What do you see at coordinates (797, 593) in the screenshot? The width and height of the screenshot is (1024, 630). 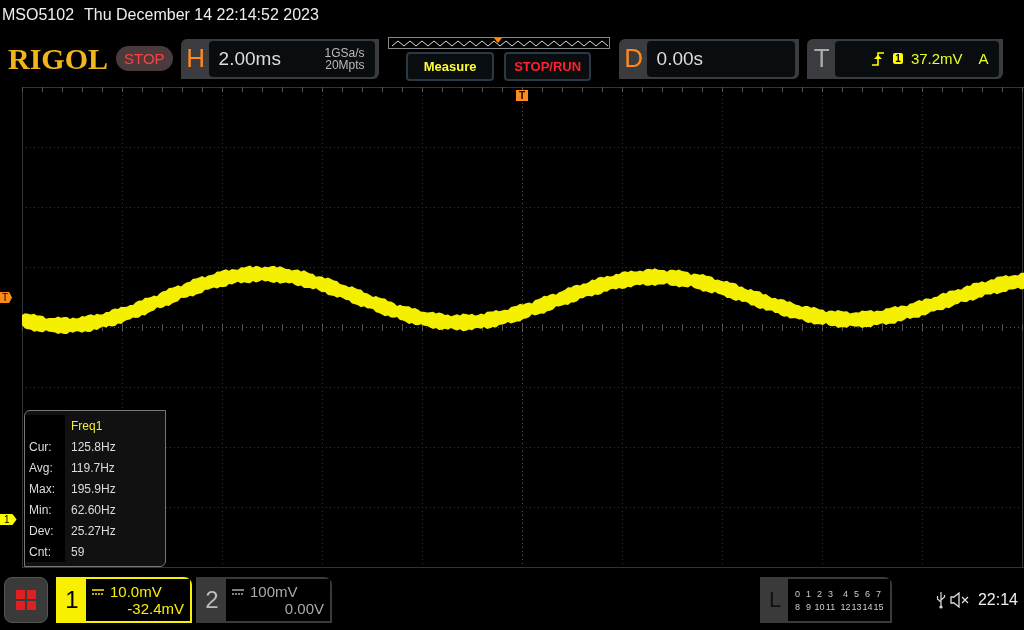 I see `digital-channel-number: 0` at bounding box center [797, 593].